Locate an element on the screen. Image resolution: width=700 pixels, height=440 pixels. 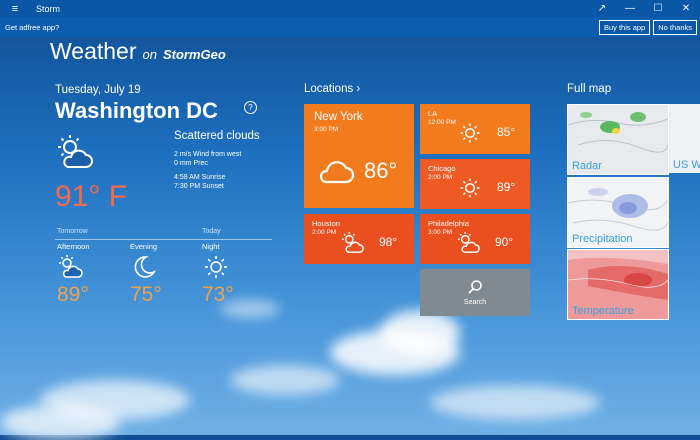
maximize-icon: ☐ is located at coordinates (658, 8).